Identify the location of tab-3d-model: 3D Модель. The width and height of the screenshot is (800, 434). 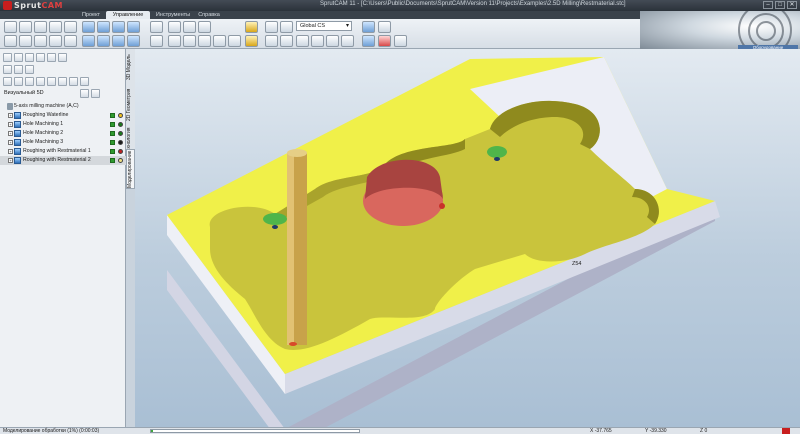
(130, 67).